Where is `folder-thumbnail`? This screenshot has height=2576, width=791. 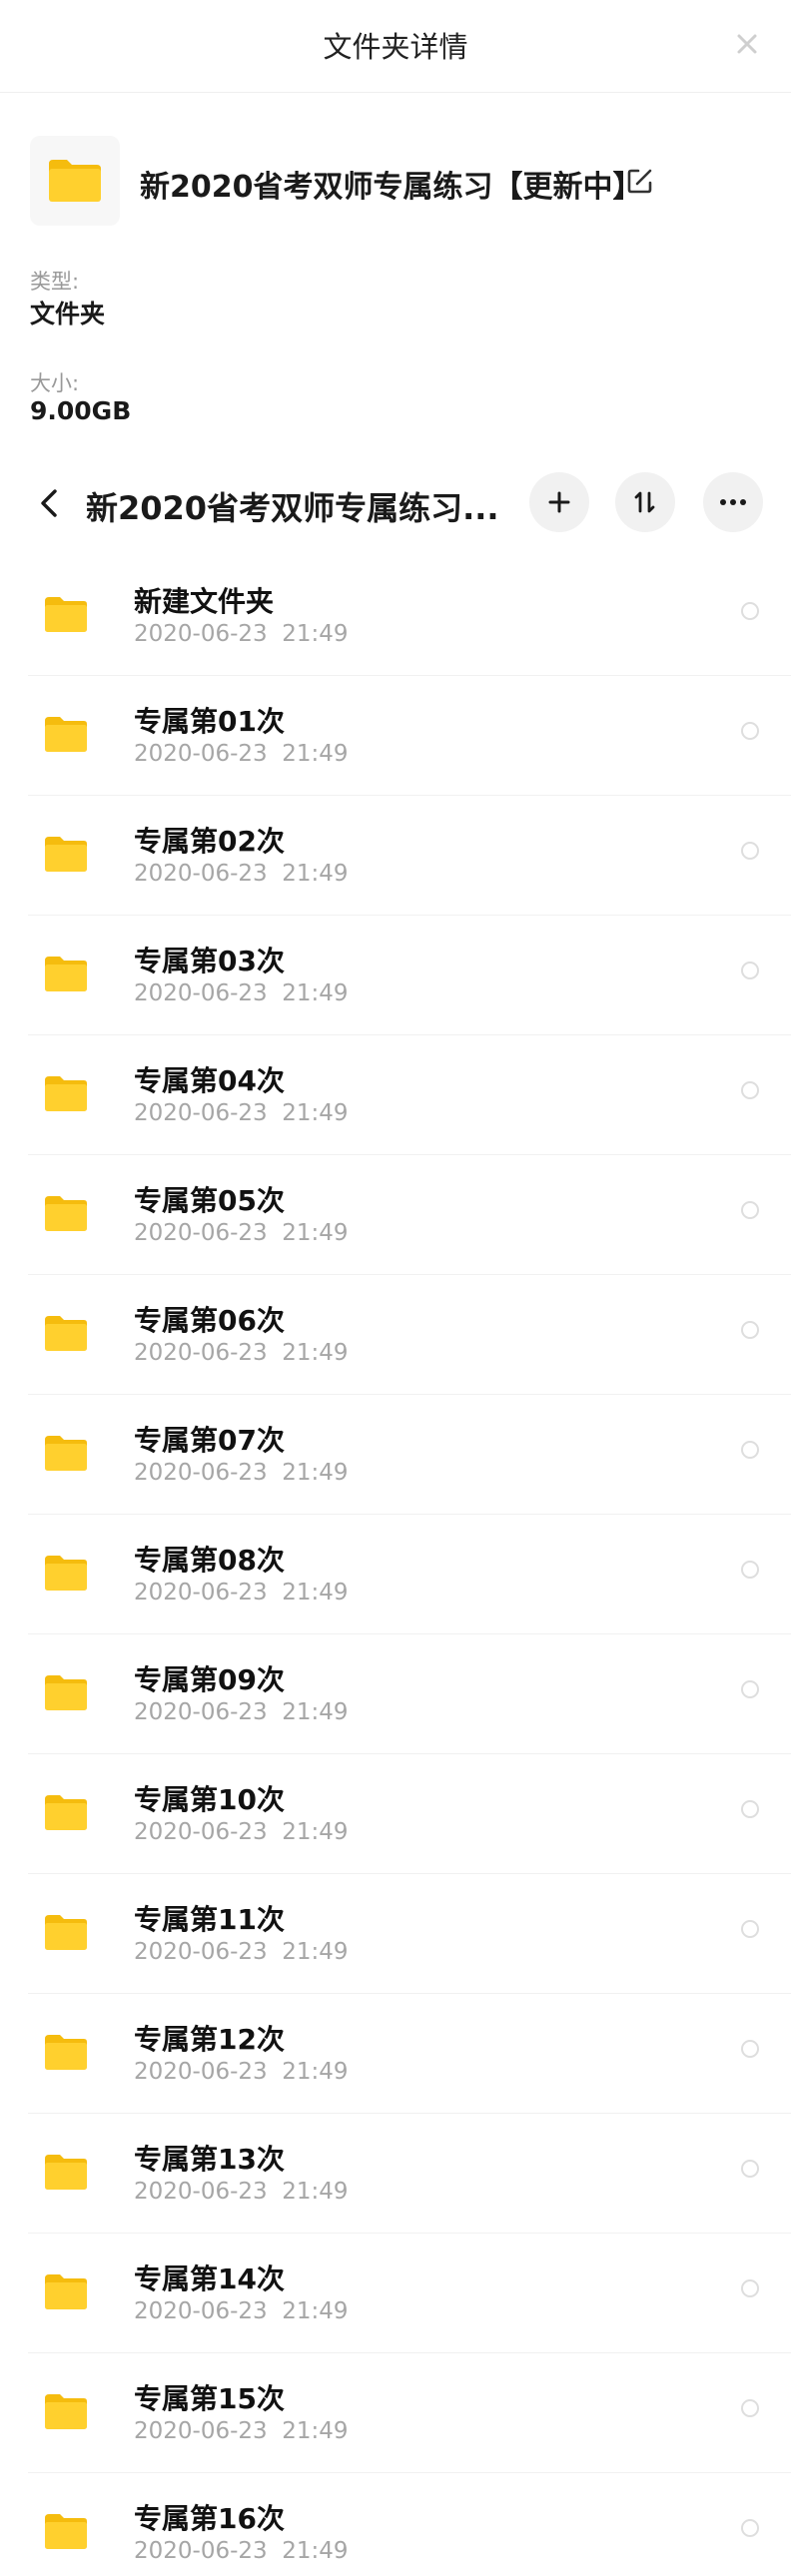 folder-thumbnail is located at coordinates (75, 181).